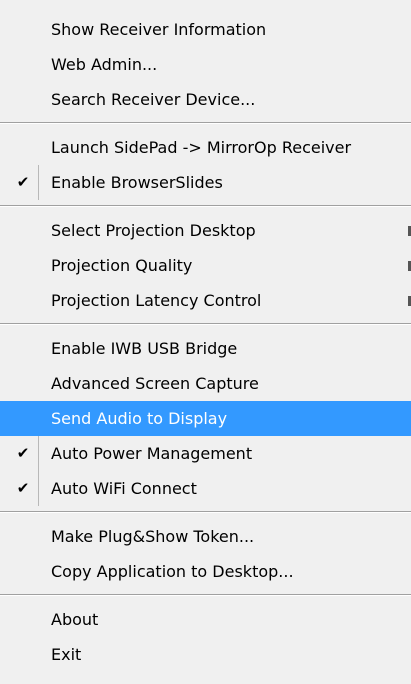  I want to click on menu-item-label: Send Audio to Display, so click(139, 418).